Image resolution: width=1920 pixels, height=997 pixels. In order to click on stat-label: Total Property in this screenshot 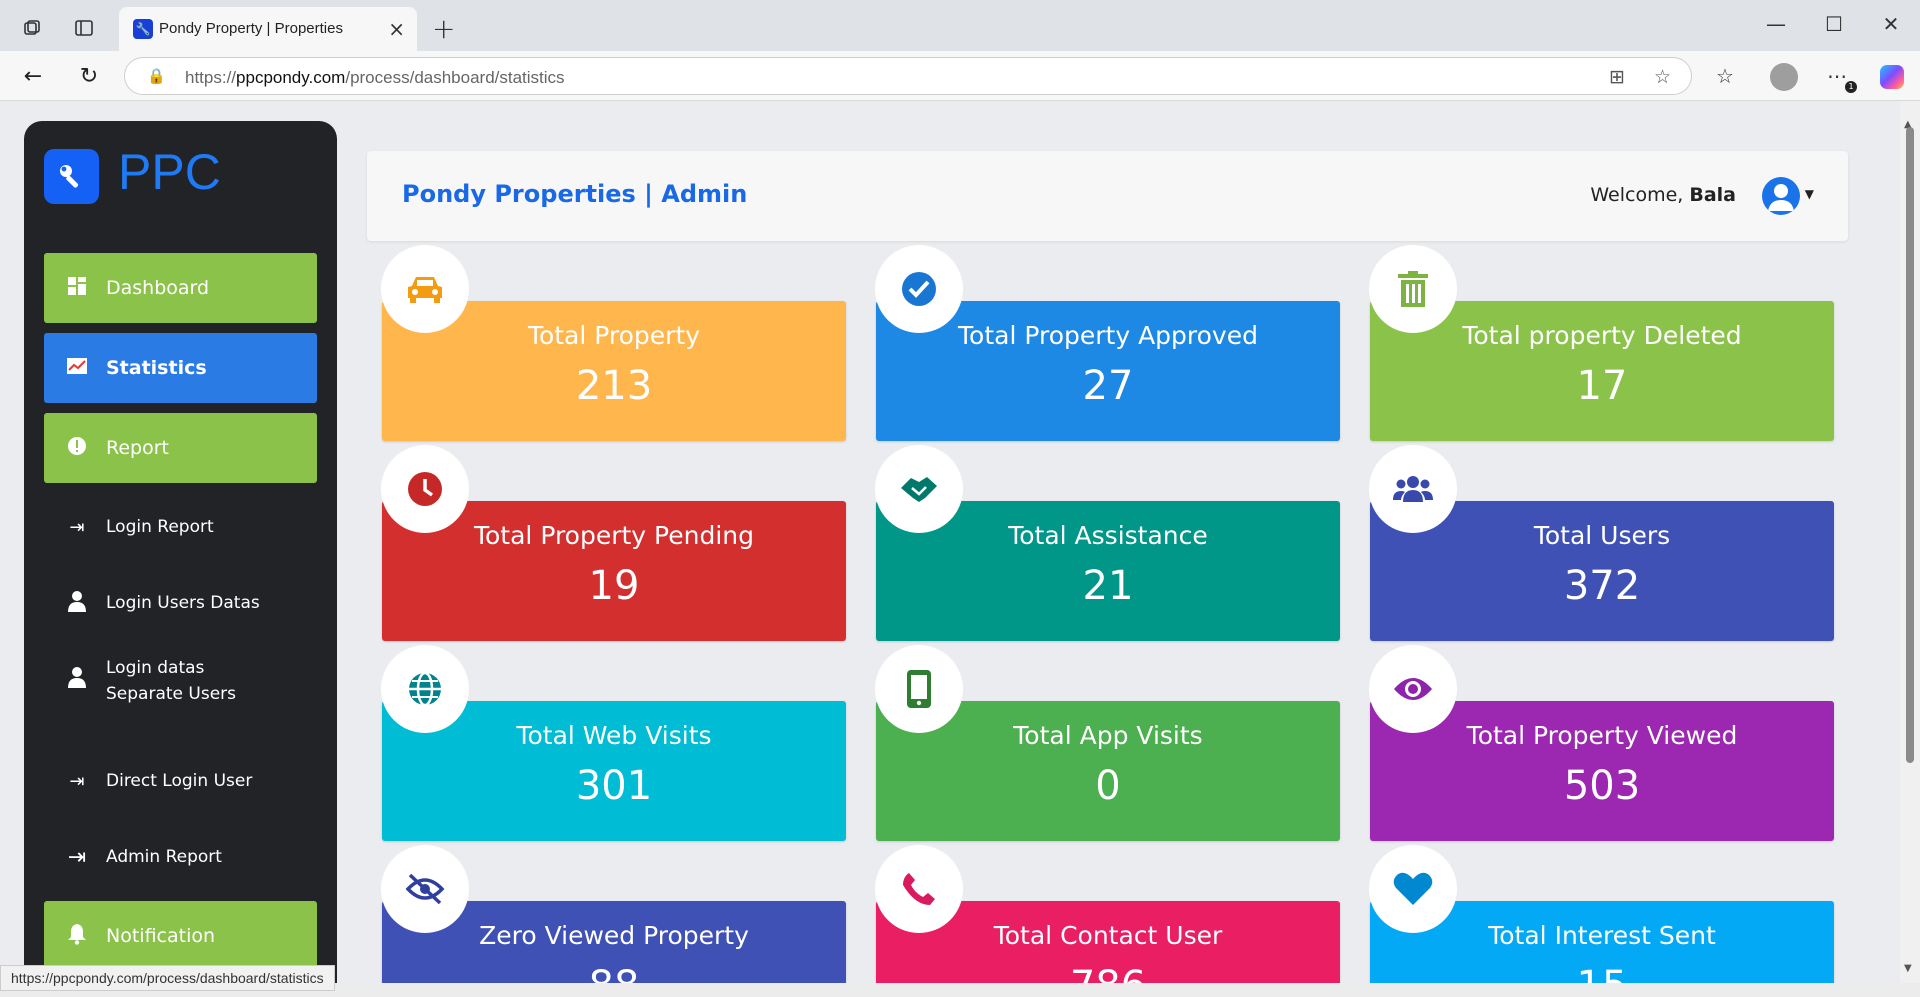, I will do `click(614, 335)`.